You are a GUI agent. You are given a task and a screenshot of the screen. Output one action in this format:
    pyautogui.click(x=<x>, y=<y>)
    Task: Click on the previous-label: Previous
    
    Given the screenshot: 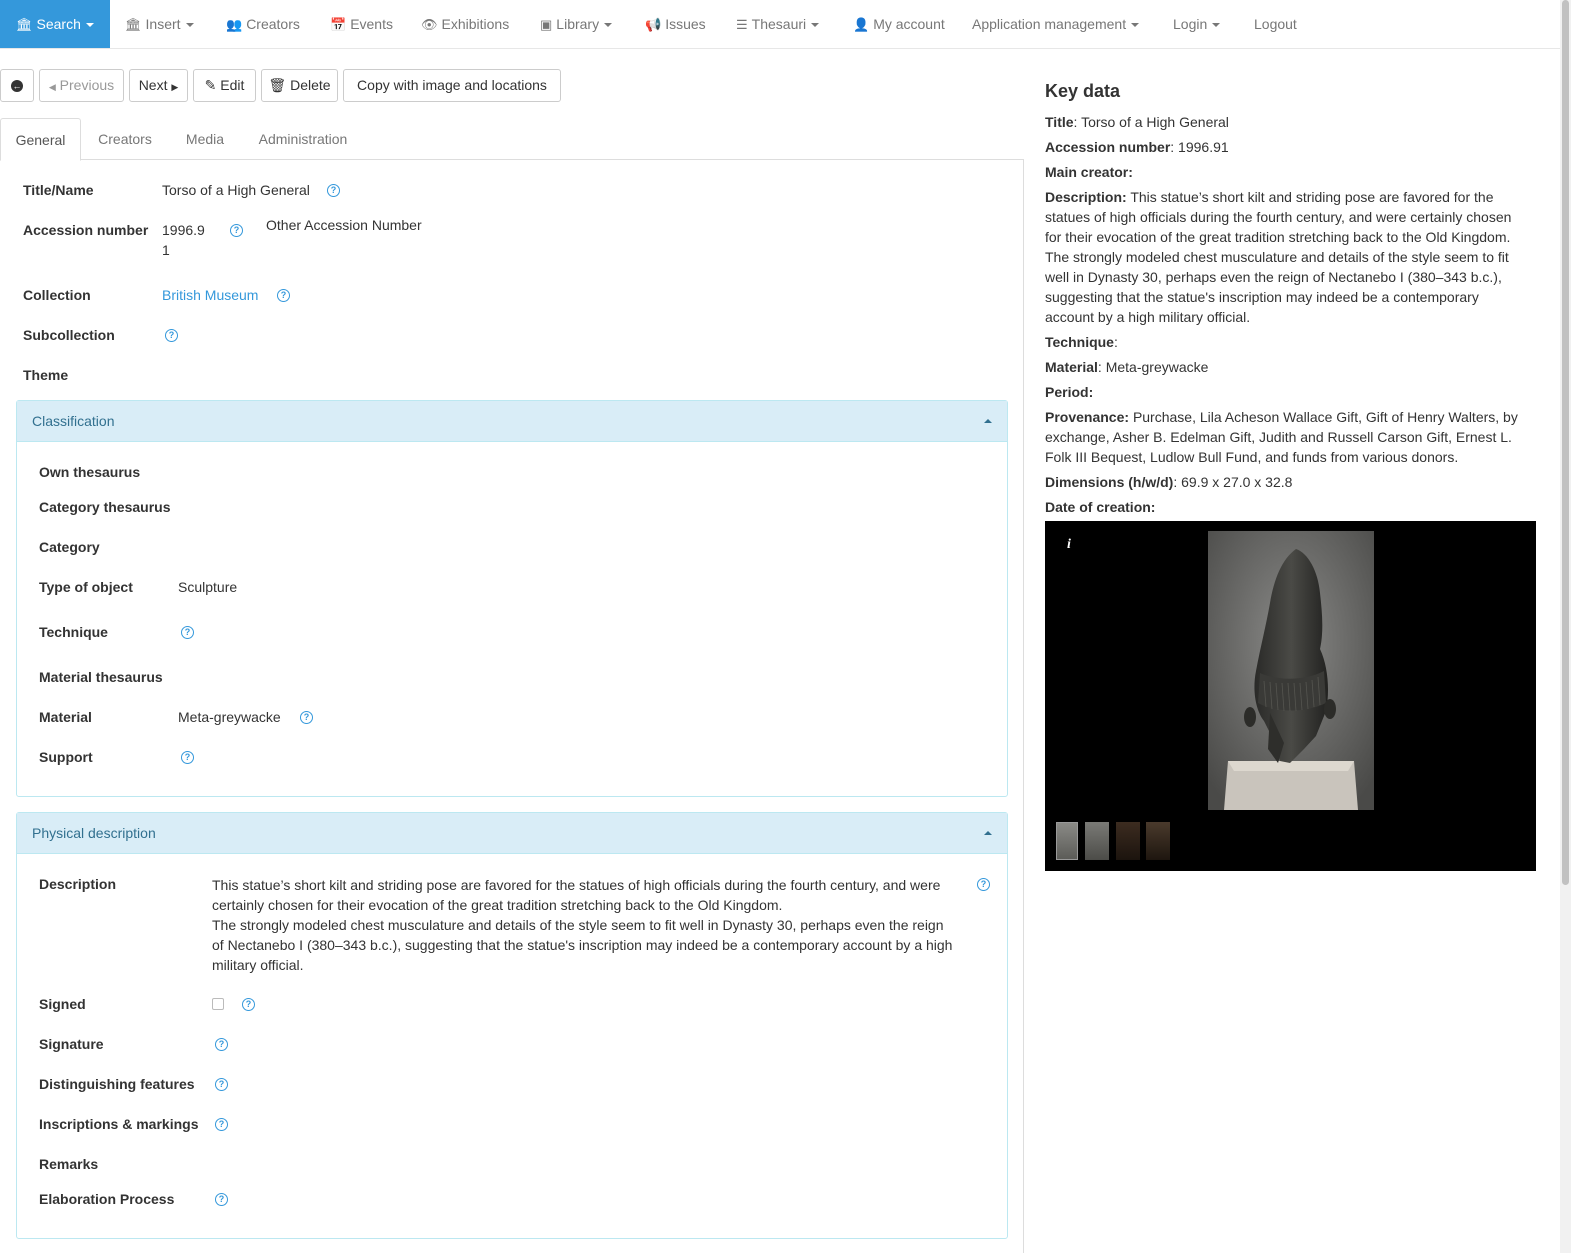 What is the action you would take?
    pyautogui.click(x=87, y=85)
    